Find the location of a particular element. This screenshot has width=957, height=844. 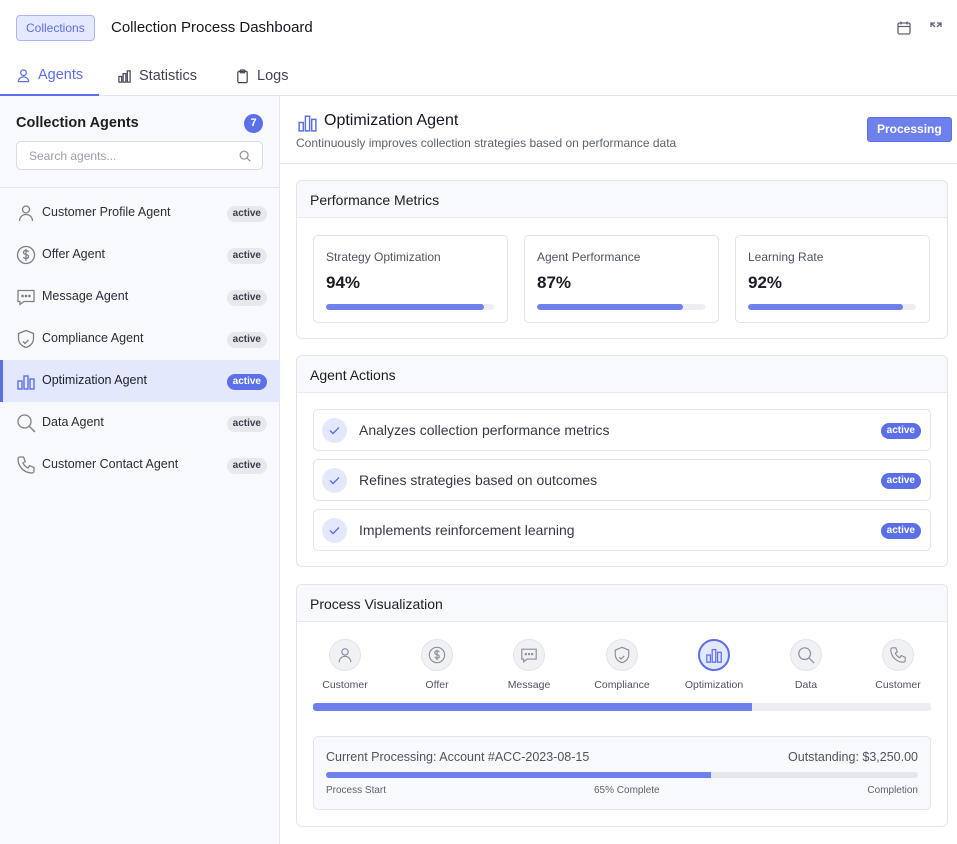

message-icon is located at coordinates (26, 297).